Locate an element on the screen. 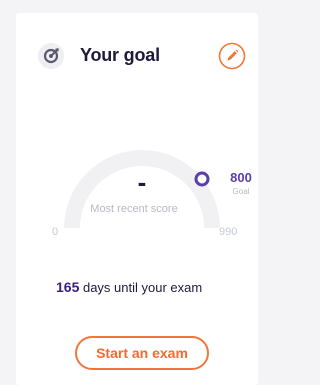 This screenshot has height=385, width=320. exam-countdown: 165 days until your exam is located at coordinates (129, 287).